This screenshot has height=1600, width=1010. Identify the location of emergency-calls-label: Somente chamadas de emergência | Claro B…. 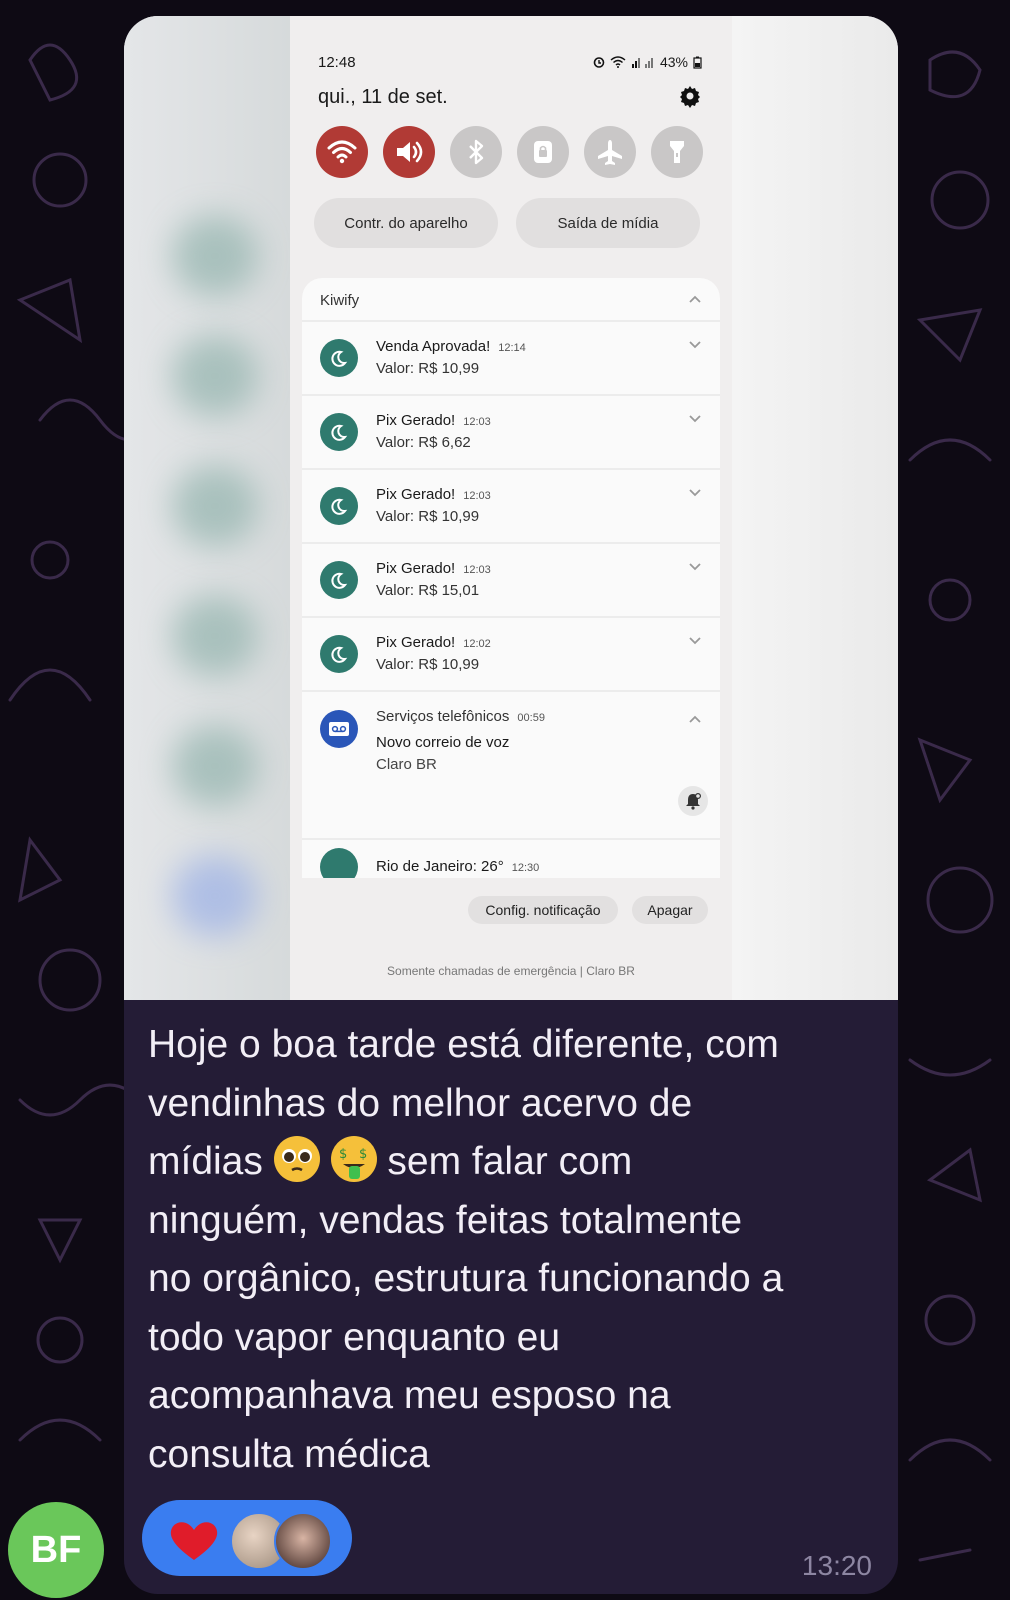
(511, 971).